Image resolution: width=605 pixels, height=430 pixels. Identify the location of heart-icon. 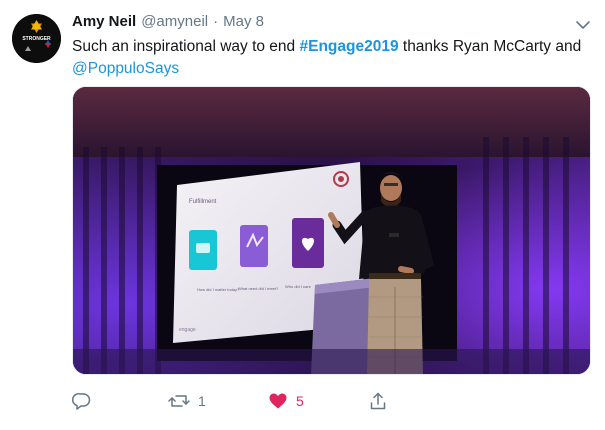
(278, 401).